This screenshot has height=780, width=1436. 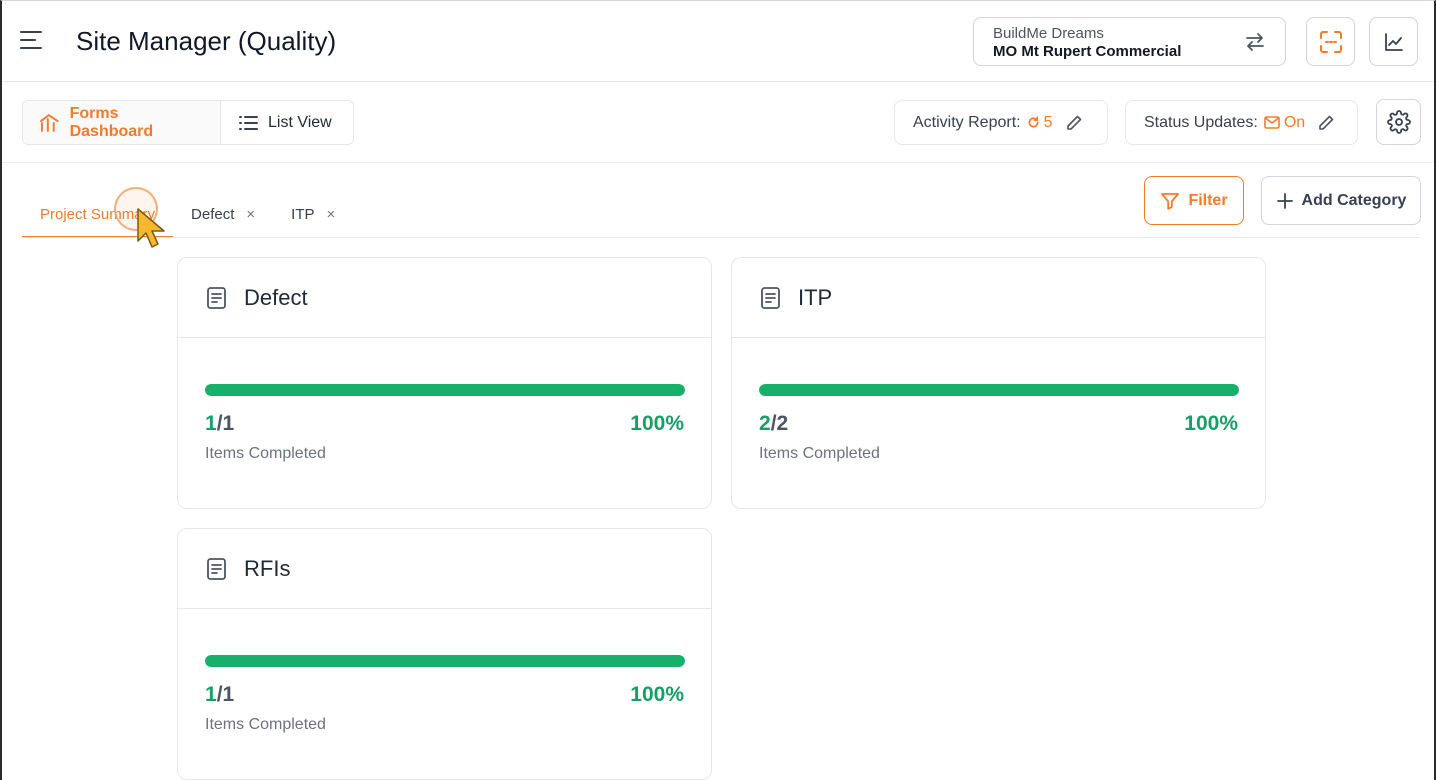 I want to click on list-view-tab: List View, so click(x=284, y=122).